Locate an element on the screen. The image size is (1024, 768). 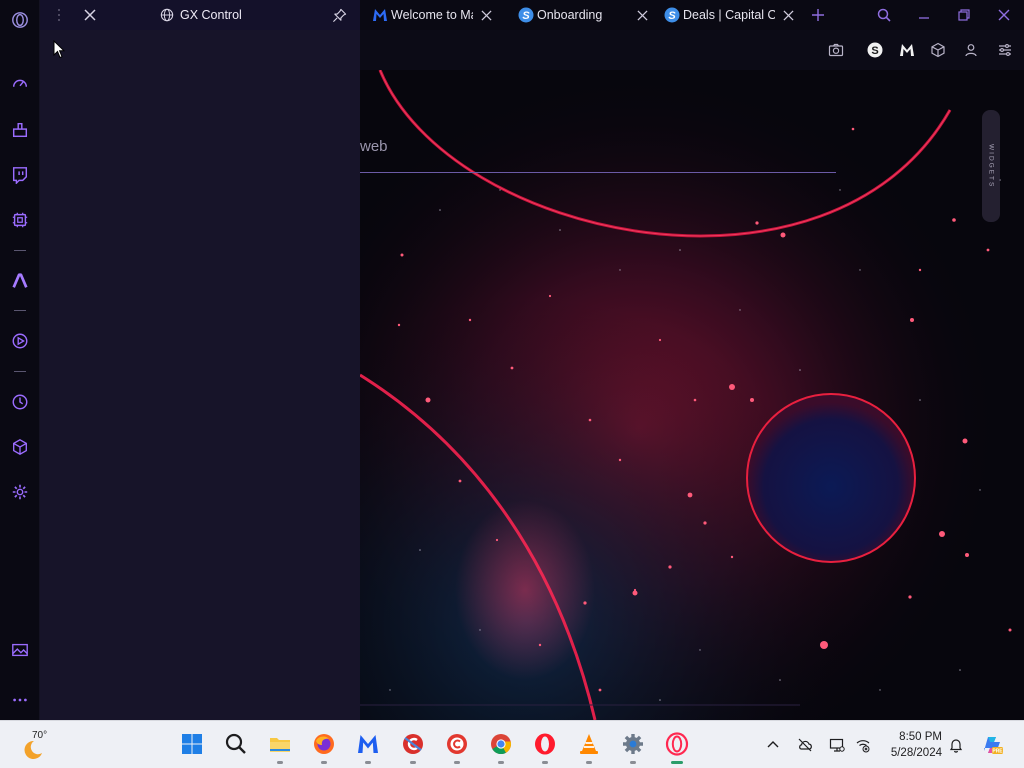
search-box-underline is located at coordinates (598, 172).